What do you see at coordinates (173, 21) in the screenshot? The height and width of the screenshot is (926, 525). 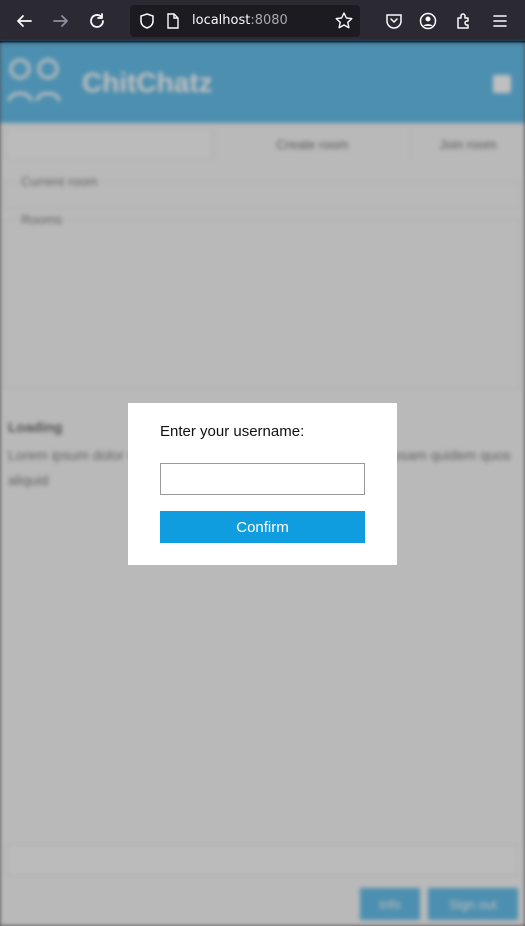 I see `page-icon` at bounding box center [173, 21].